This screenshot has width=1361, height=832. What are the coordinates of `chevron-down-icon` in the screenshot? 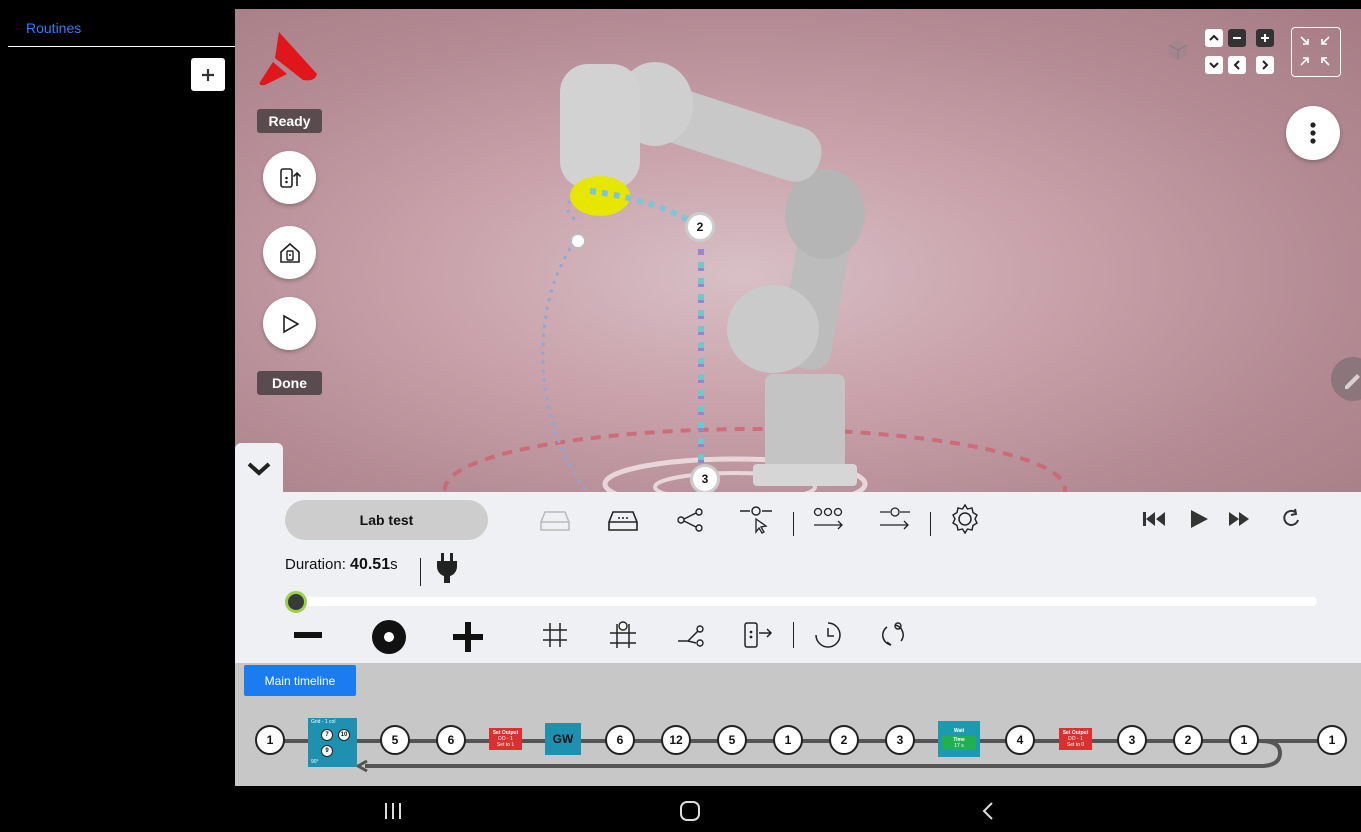 It's located at (1214, 65).